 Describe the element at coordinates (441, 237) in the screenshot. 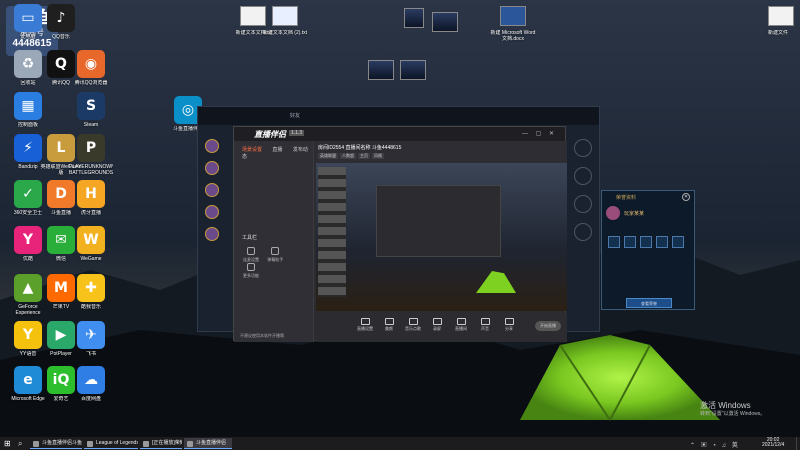

I see `stream-preview-canvas` at that location.